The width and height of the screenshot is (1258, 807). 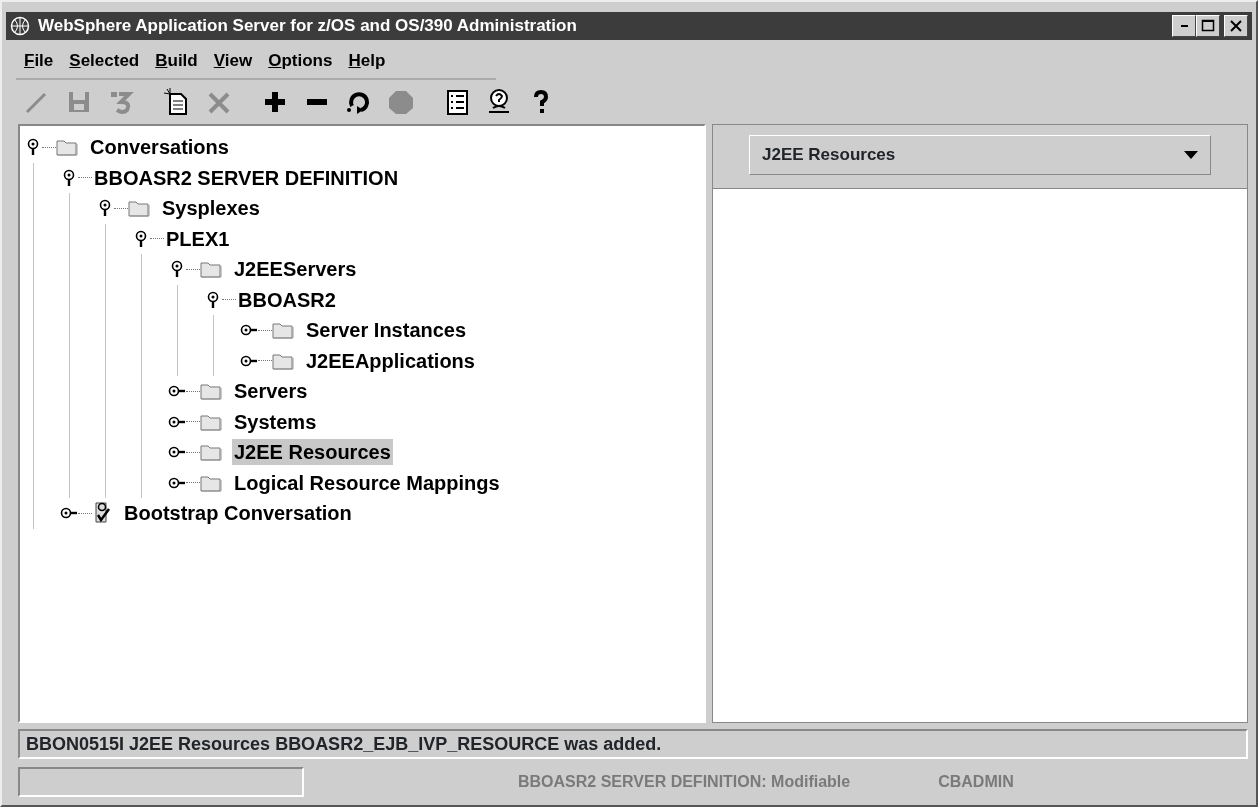 What do you see at coordinates (300, 61) in the screenshot?
I see `menu-item: Options` at bounding box center [300, 61].